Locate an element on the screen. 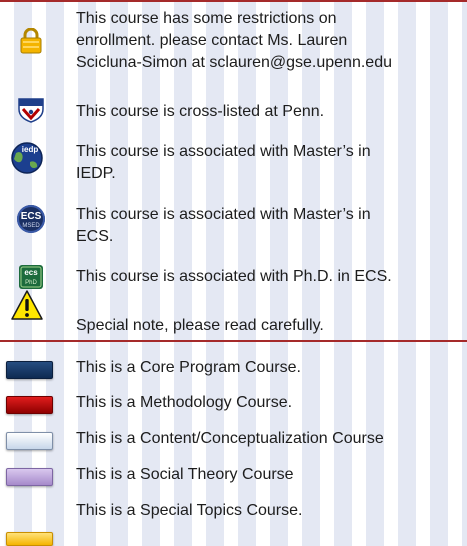 The image size is (467, 546). legend-text-line: This course is cross-listed at Penn. is located at coordinates (200, 111).